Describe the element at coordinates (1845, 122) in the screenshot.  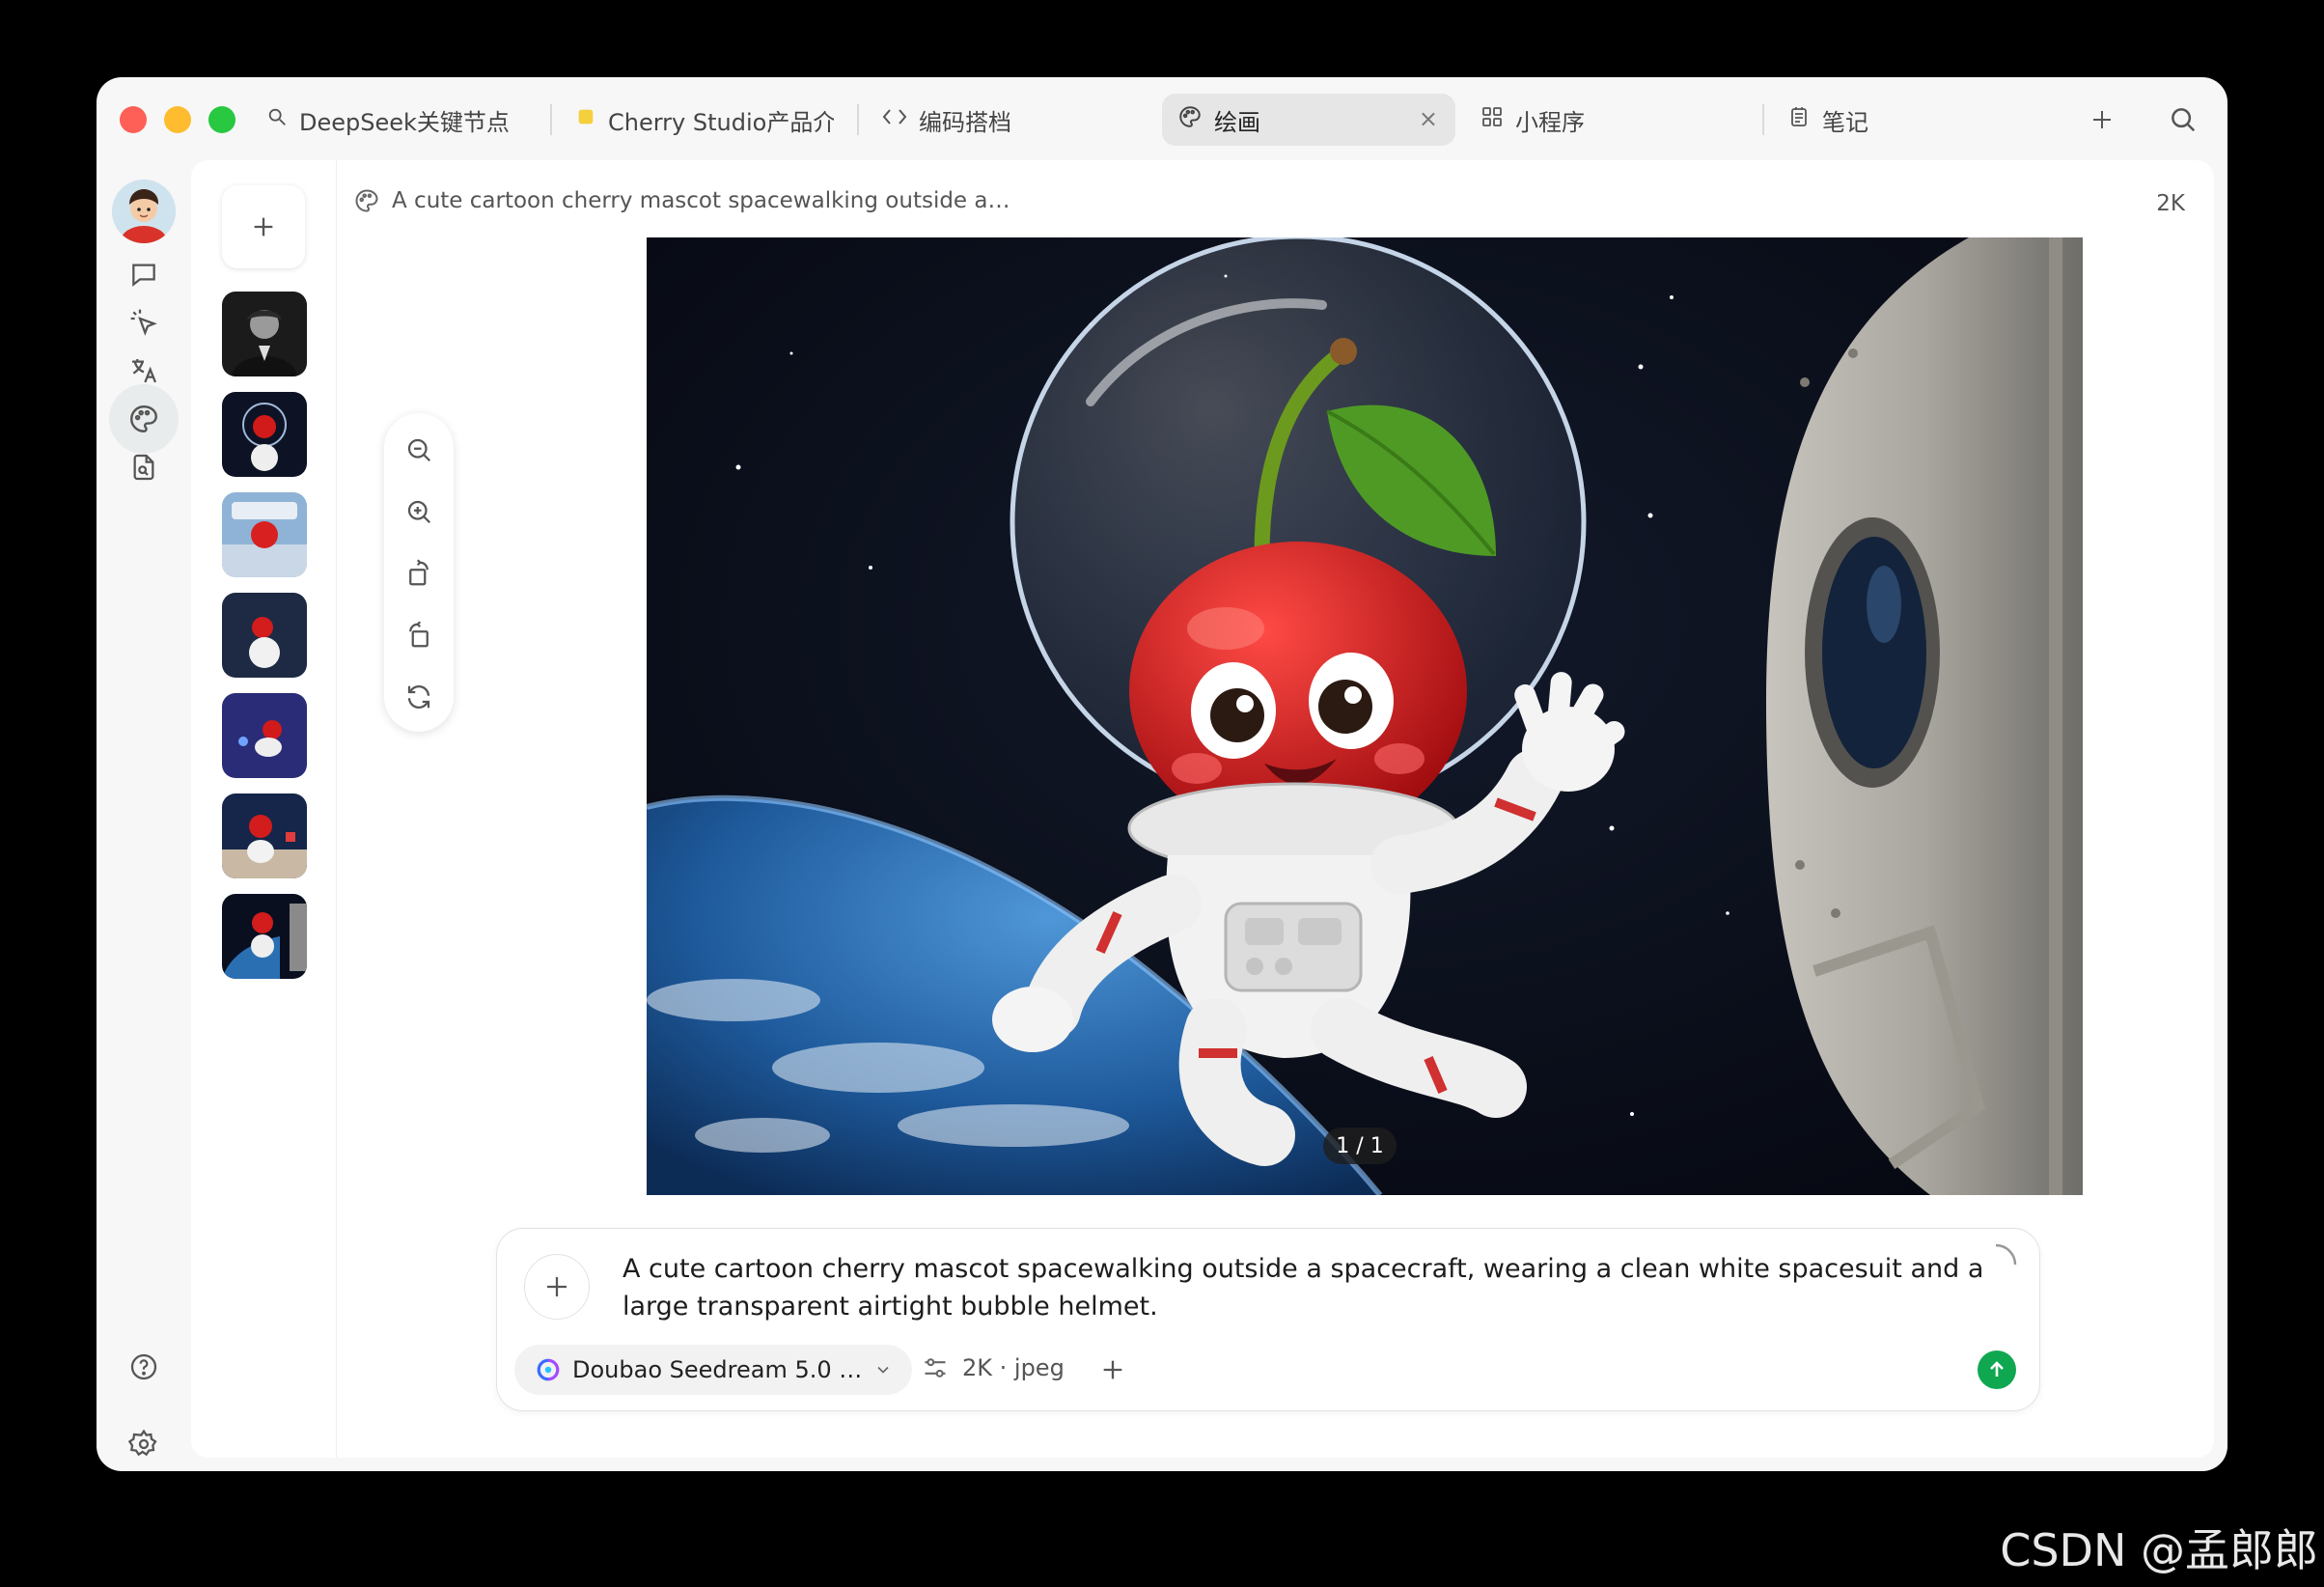
I see `tab-label: 笔记` at that location.